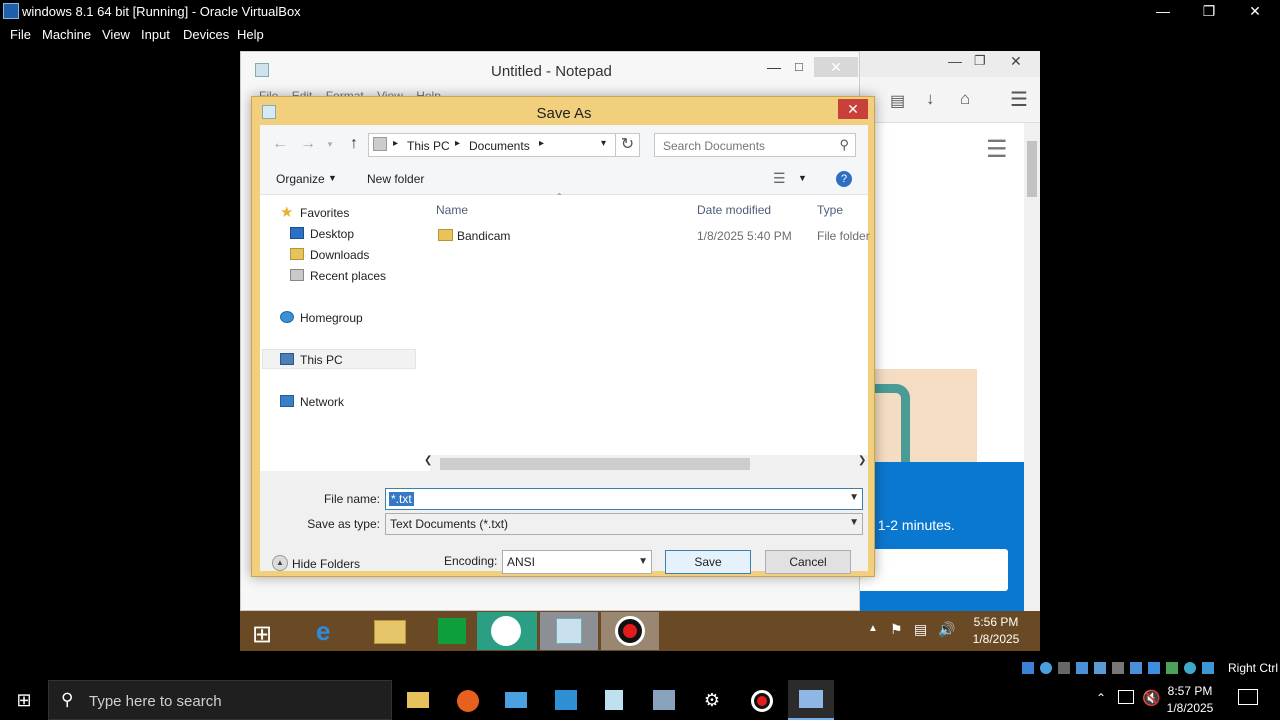  What do you see at coordinates (1019, 99) in the screenshot?
I see `menu-icon: ☰` at bounding box center [1019, 99].